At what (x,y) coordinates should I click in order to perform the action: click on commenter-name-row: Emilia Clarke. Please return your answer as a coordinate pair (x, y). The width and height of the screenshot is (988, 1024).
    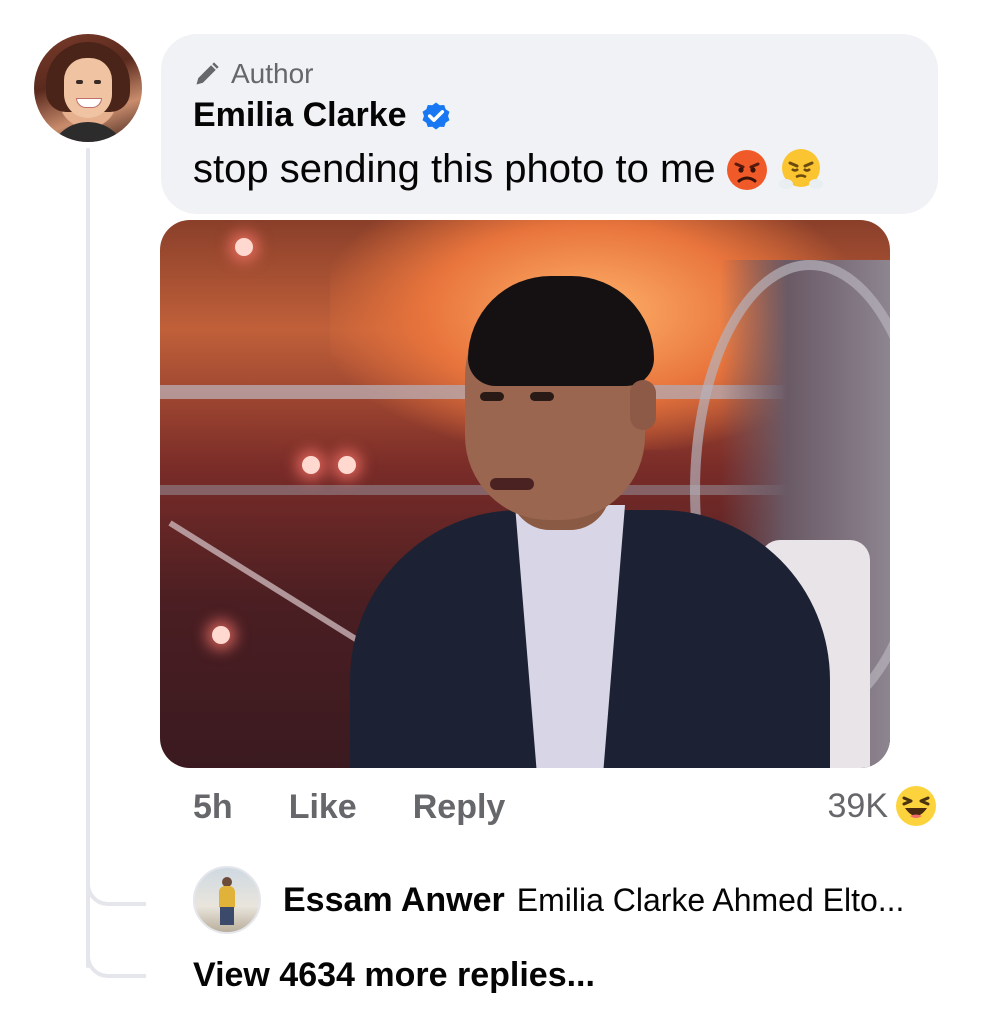
    Looking at the image, I should click on (323, 115).